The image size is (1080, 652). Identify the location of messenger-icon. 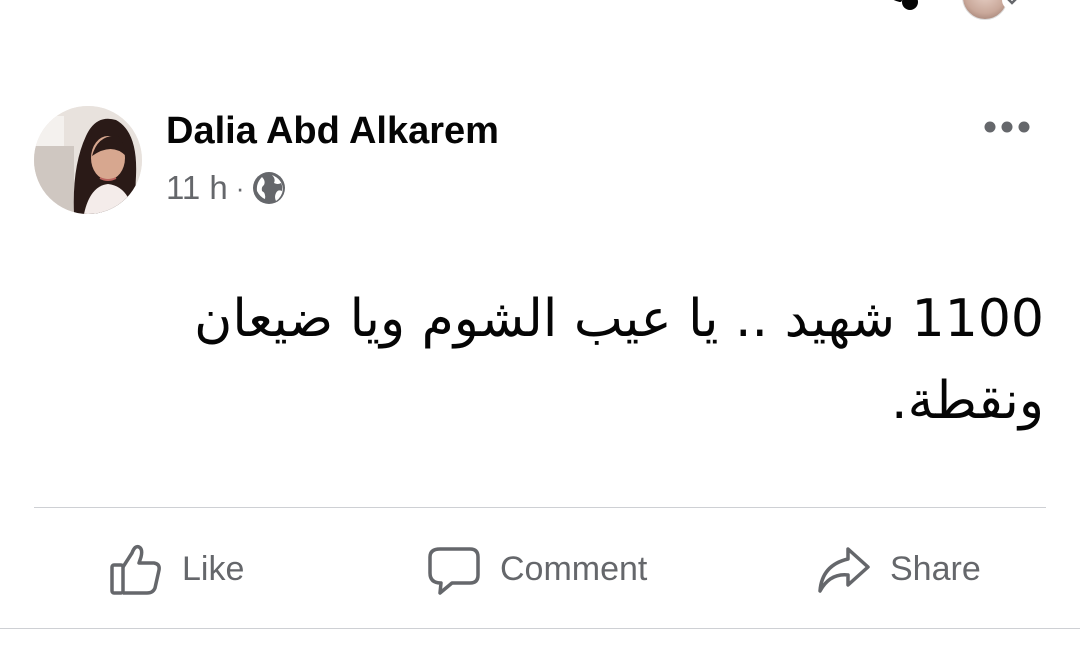
(902, 6).